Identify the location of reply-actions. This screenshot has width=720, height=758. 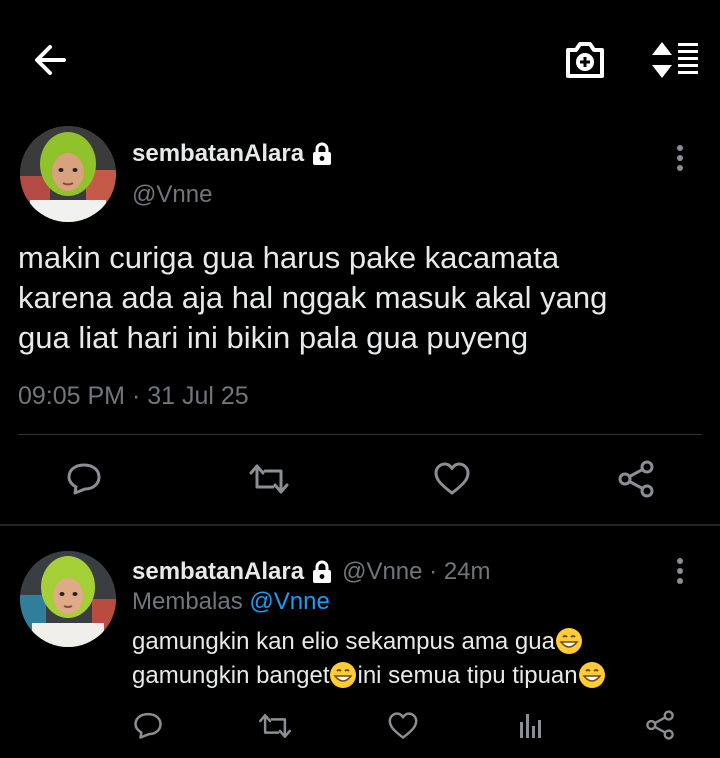
(360, 728).